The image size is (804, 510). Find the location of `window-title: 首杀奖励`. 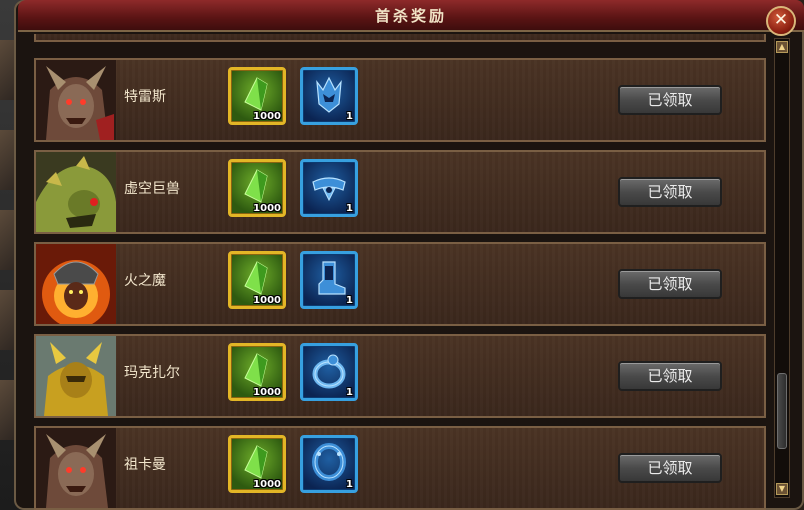

window-title: 首杀奖励 is located at coordinates (410, 16).